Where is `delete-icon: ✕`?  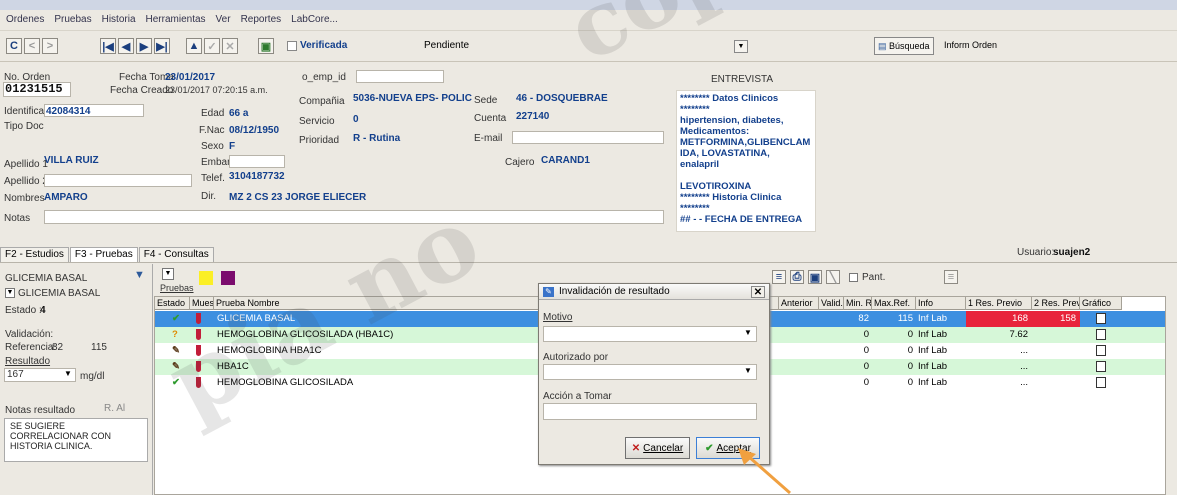
delete-icon: ✕ is located at coordinates (230, 46).